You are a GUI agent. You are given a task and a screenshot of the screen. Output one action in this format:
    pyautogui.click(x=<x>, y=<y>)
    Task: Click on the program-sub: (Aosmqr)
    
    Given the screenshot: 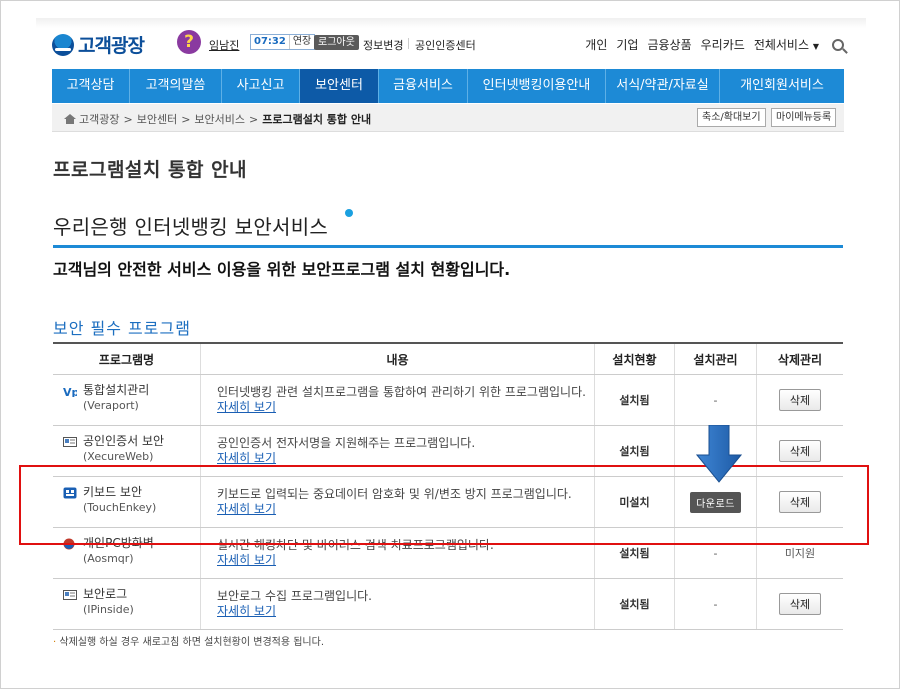 What is the action you would take?
    pyautogui.click(x=108, y=558)
    